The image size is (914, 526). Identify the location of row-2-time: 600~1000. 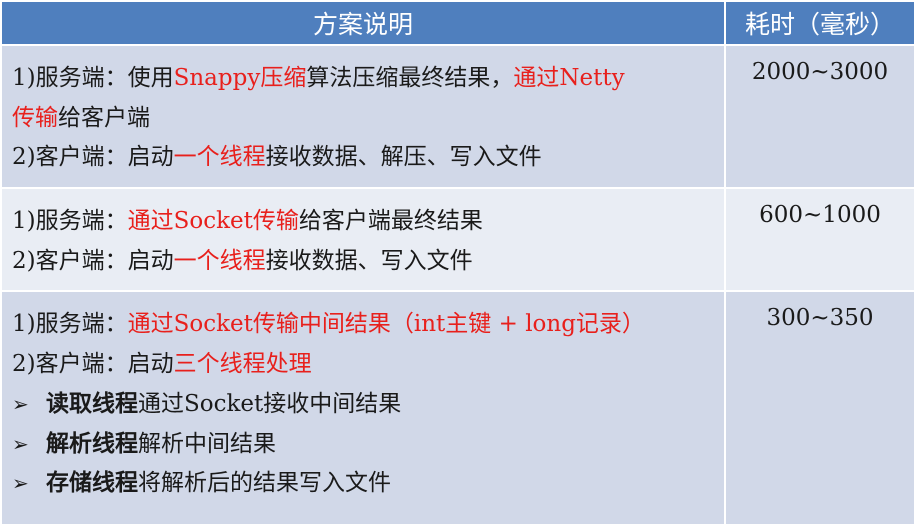
(819, 239).